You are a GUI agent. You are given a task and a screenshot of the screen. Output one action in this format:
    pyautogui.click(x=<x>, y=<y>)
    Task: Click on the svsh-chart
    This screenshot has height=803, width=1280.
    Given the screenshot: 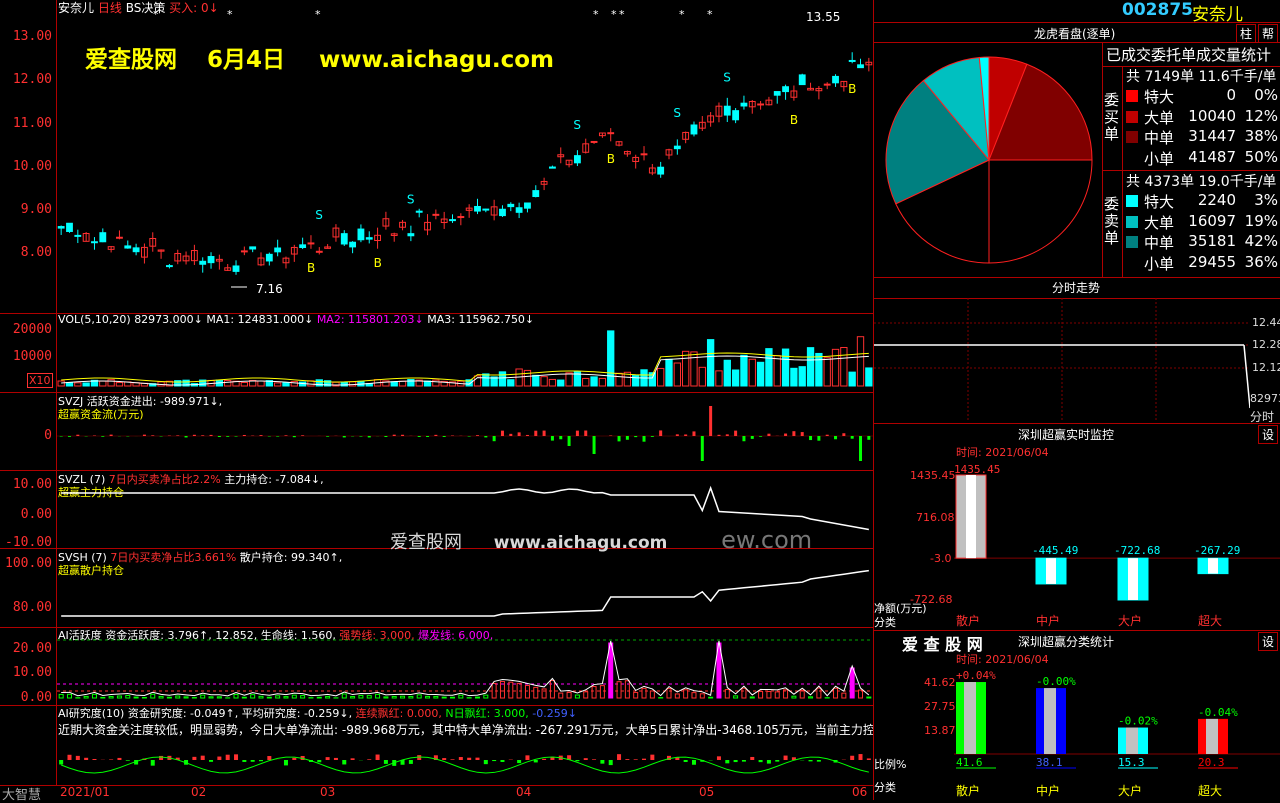 What is the action you would take?
    pyautogui.click(x=465, y=588)
    